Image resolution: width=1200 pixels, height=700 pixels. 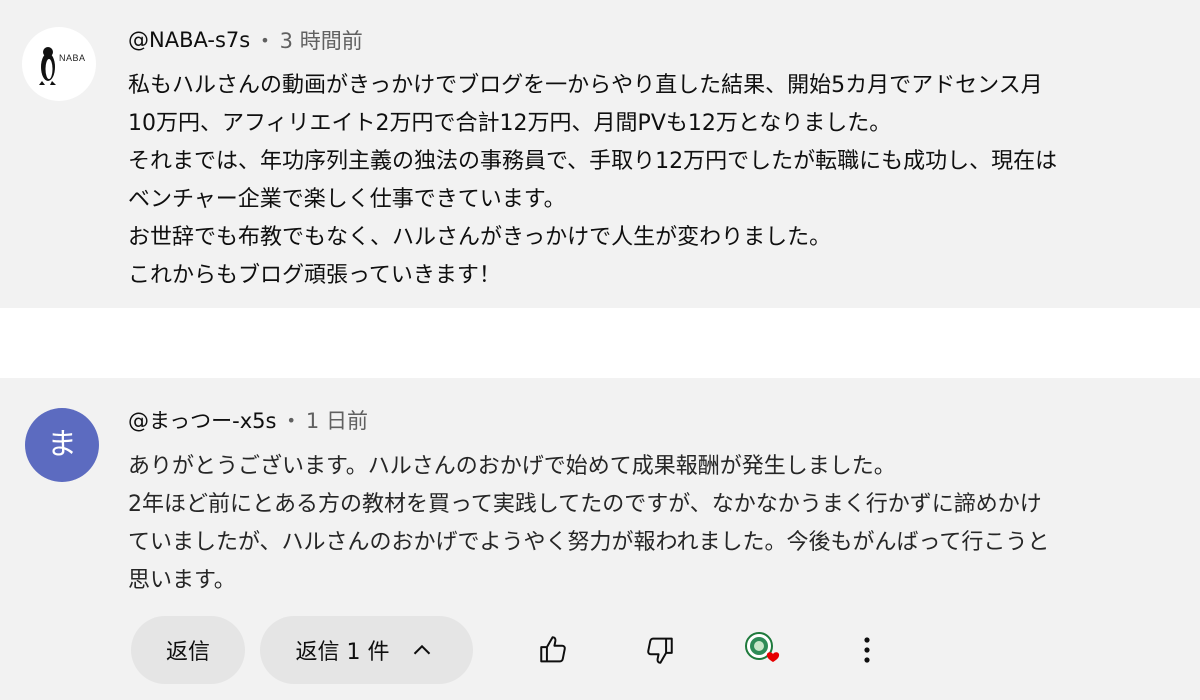 I want to click on comment-header: @まっつー-x5s • 1 日前, so click(x=248, y=420).